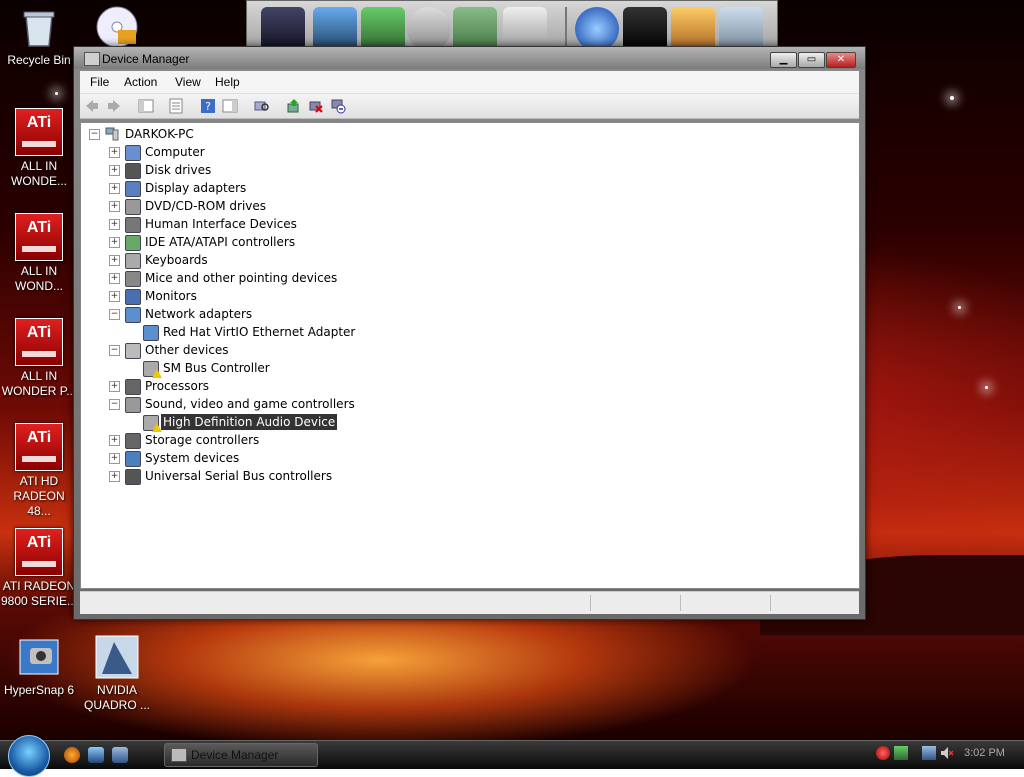 This screenshot has height=777, width=1024. What do you see at coordinates (159, 134) in the screenshot?
I see `tree-root-label: DARKOK-PC` at bounding box center [159, 134].